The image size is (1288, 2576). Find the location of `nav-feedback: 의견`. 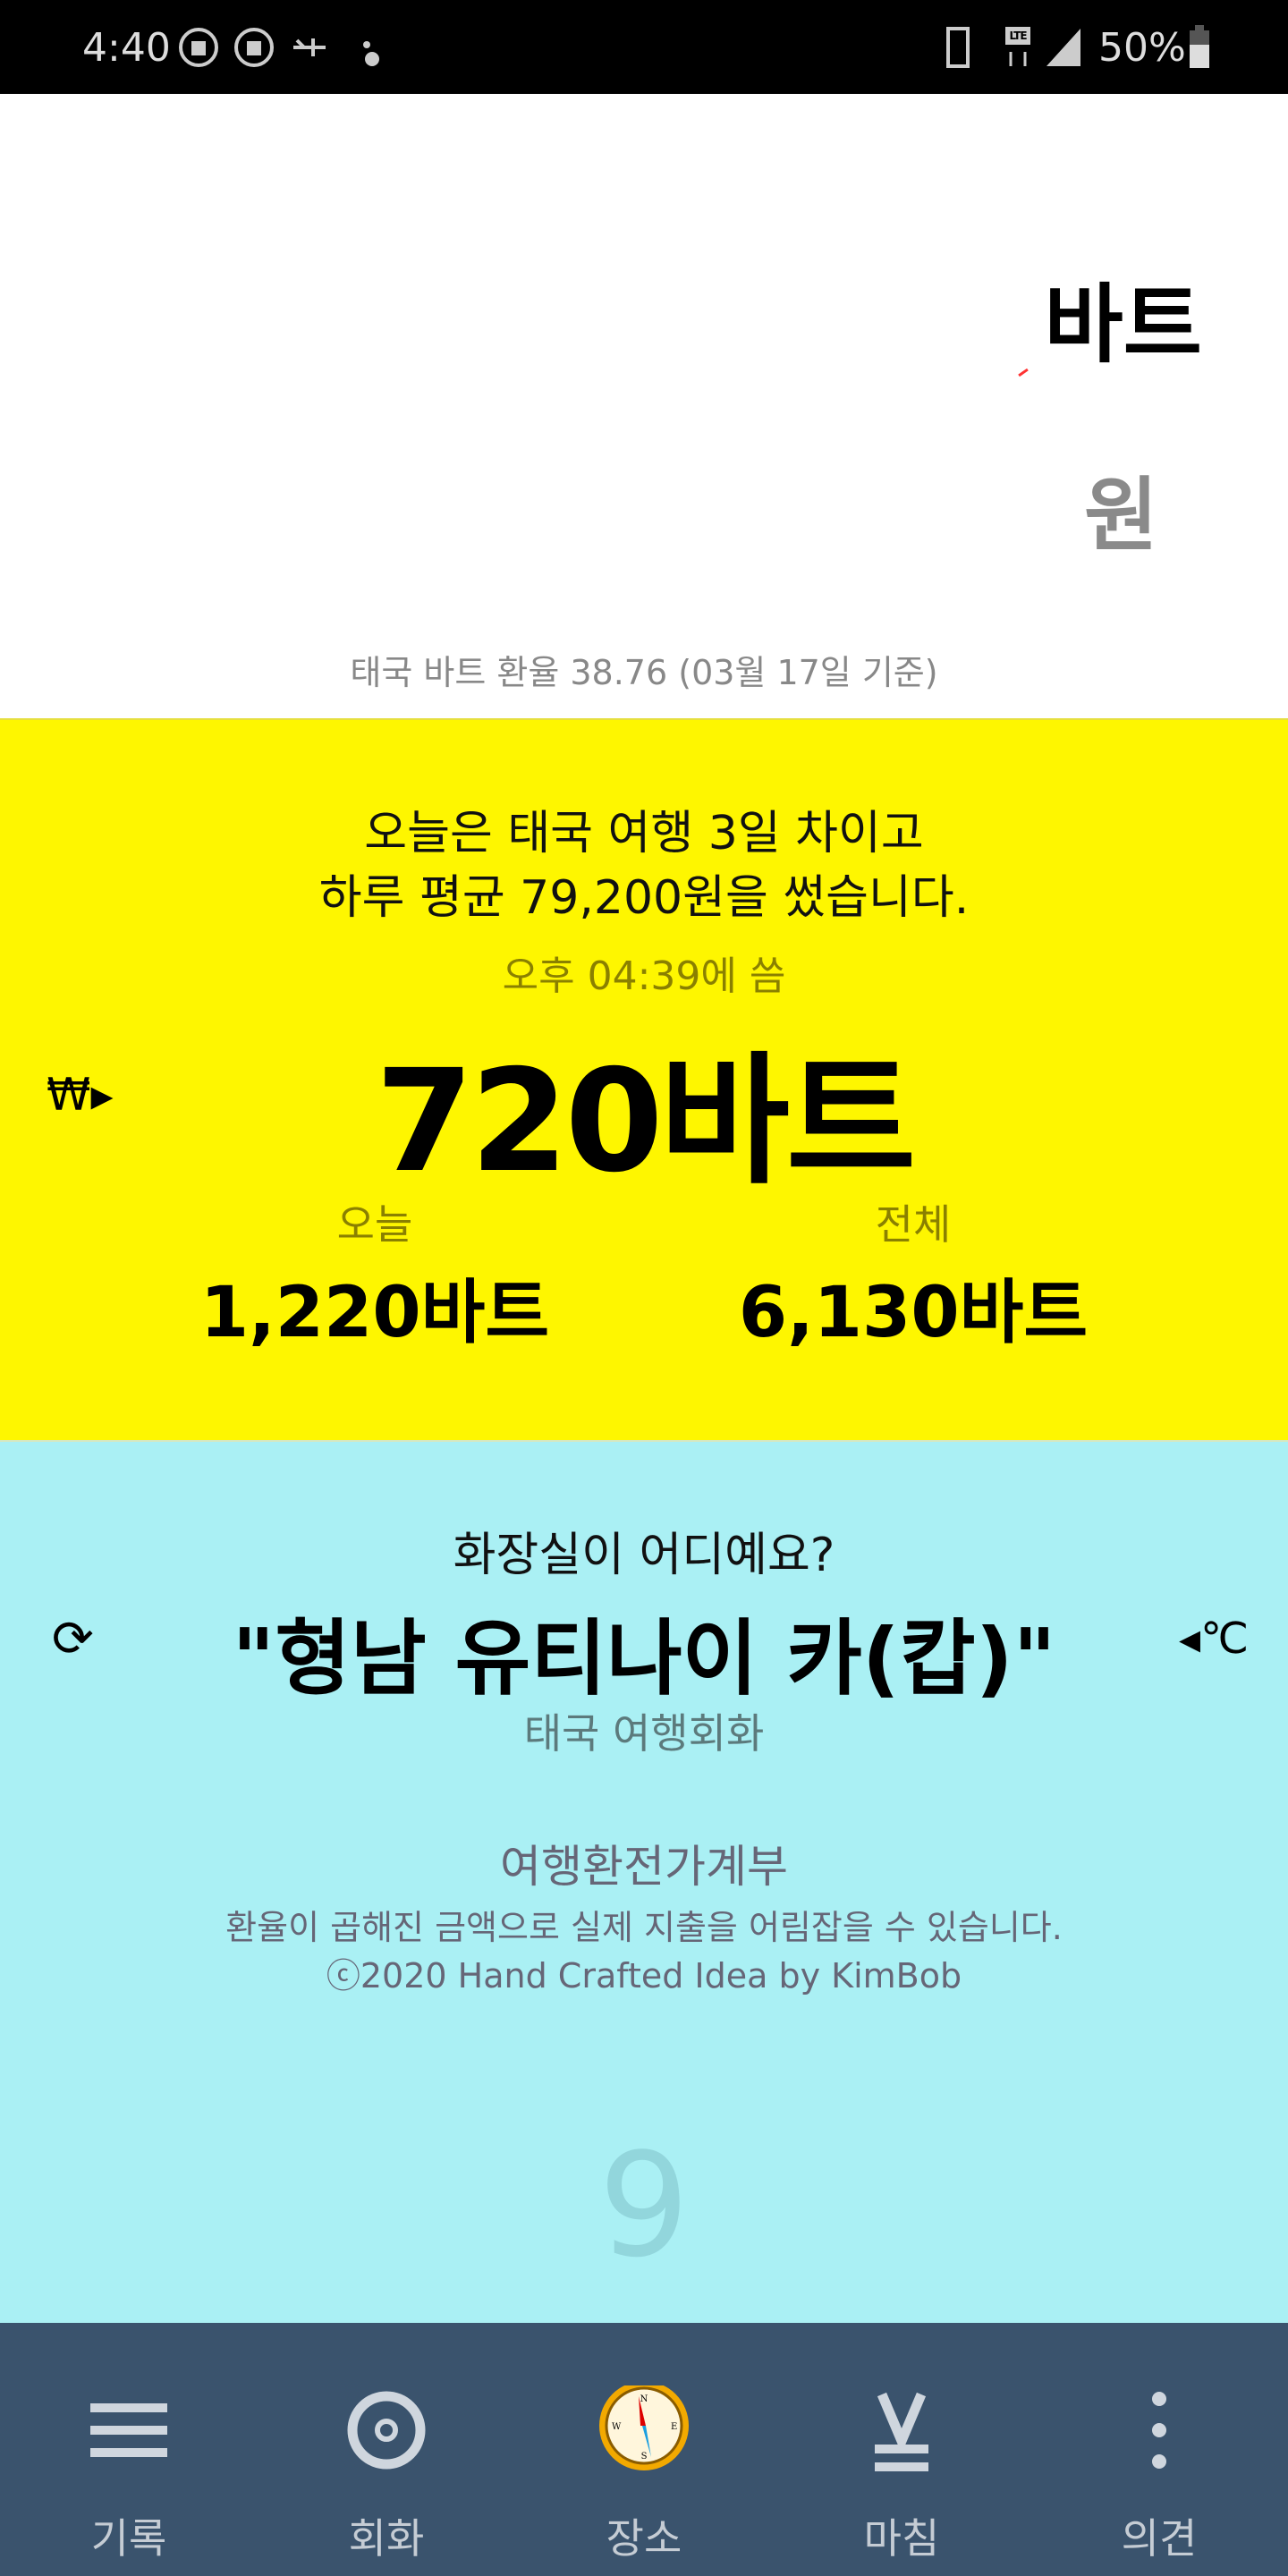

nav-feedback: 의견 is located at coordinates (1159, 2449).